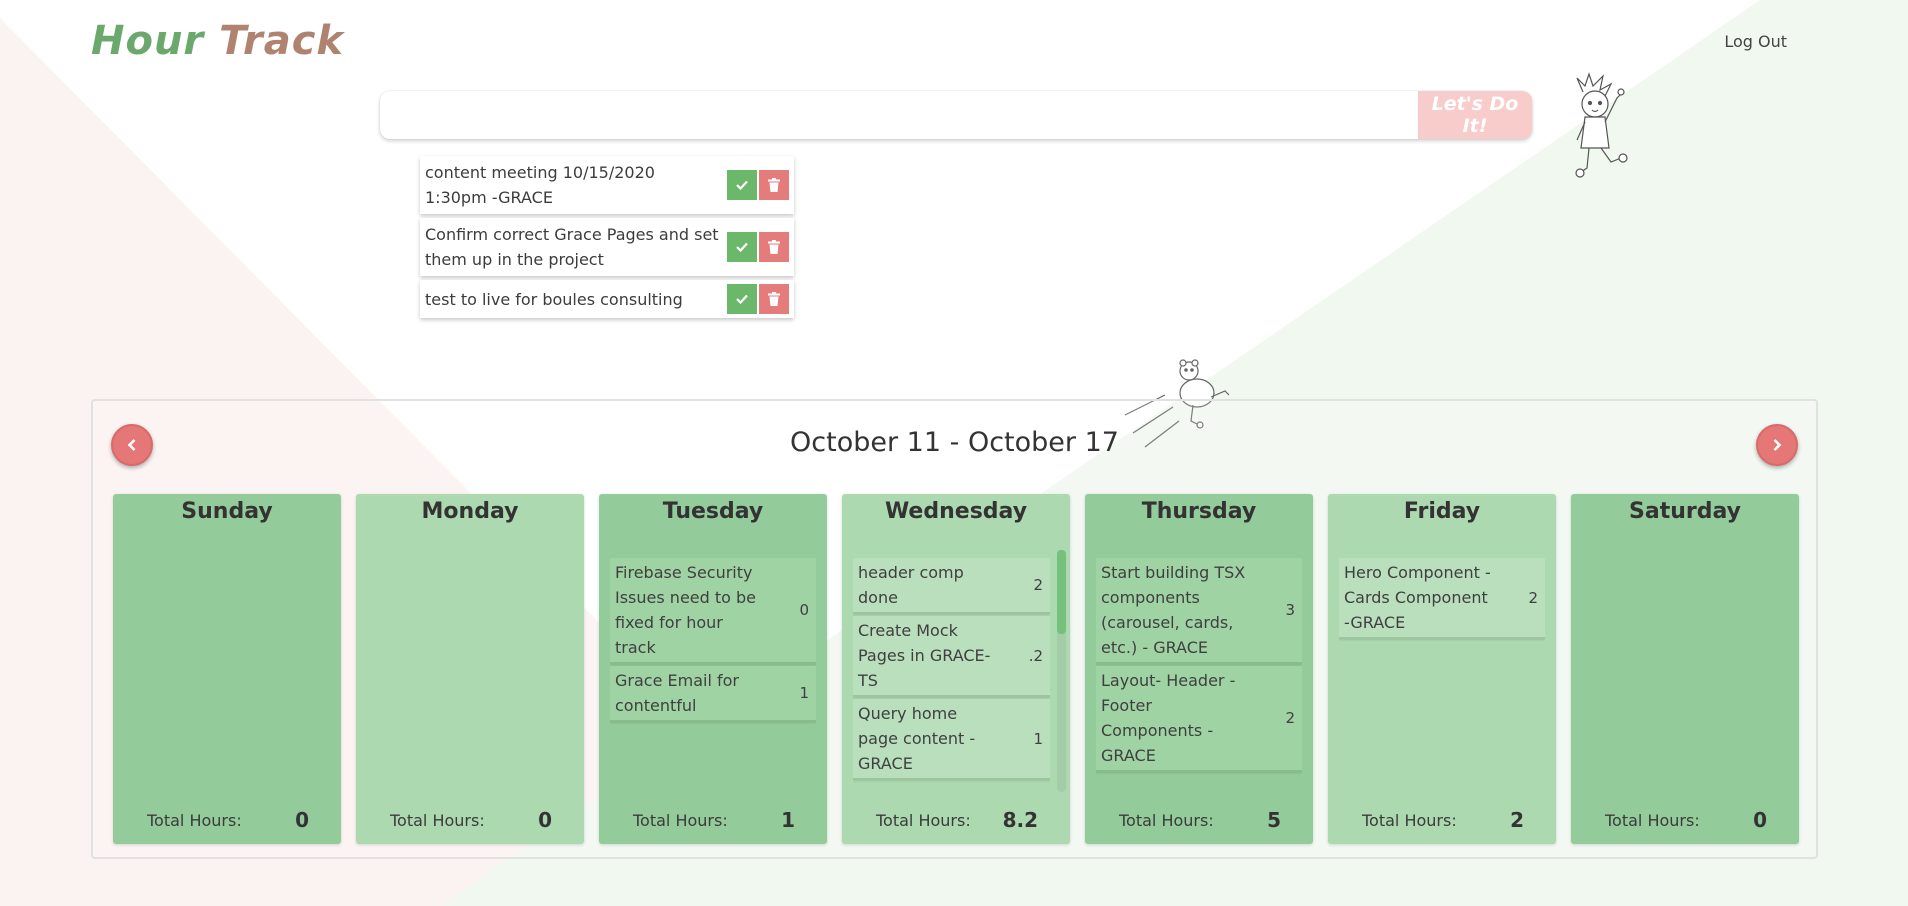 Image resolution: width=1908 pixels, height=906 pixels. I want to click on entry-list-scrollbar, so click(1061, 671).